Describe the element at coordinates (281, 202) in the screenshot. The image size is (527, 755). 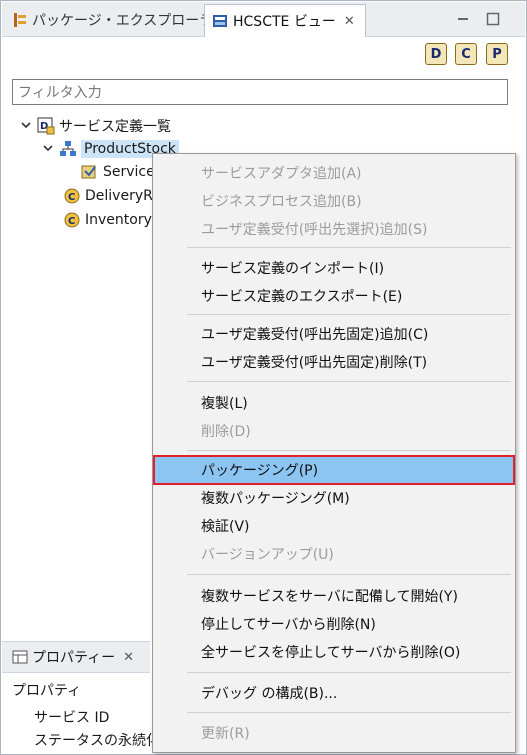
I see `menu-item-add-business-process: ビジネスプロセス追加(B)` at that location.